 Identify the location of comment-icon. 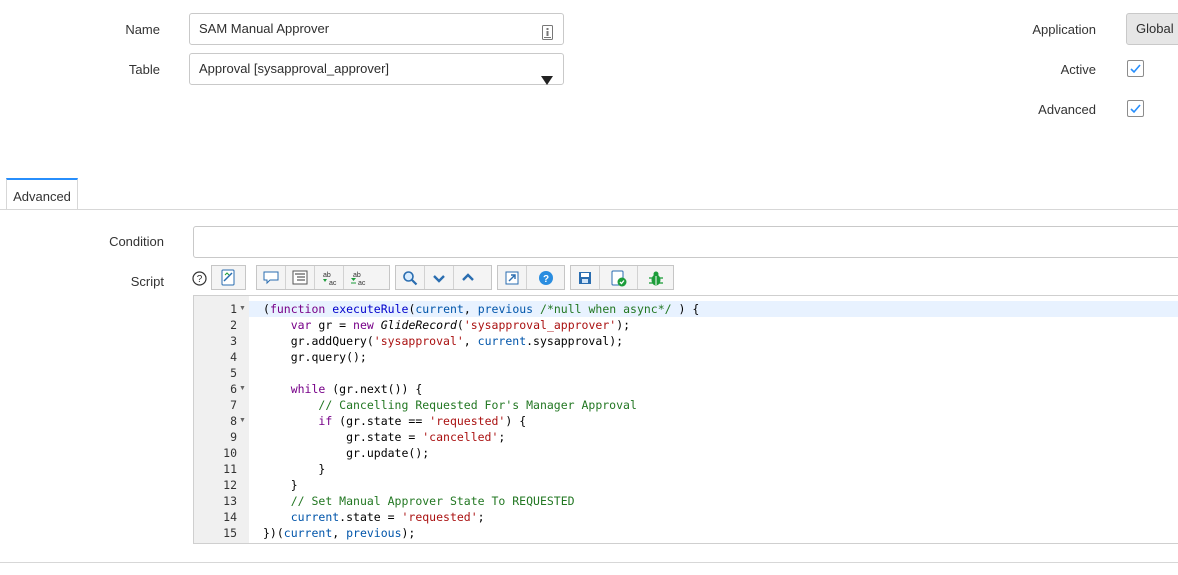
(271, 278).